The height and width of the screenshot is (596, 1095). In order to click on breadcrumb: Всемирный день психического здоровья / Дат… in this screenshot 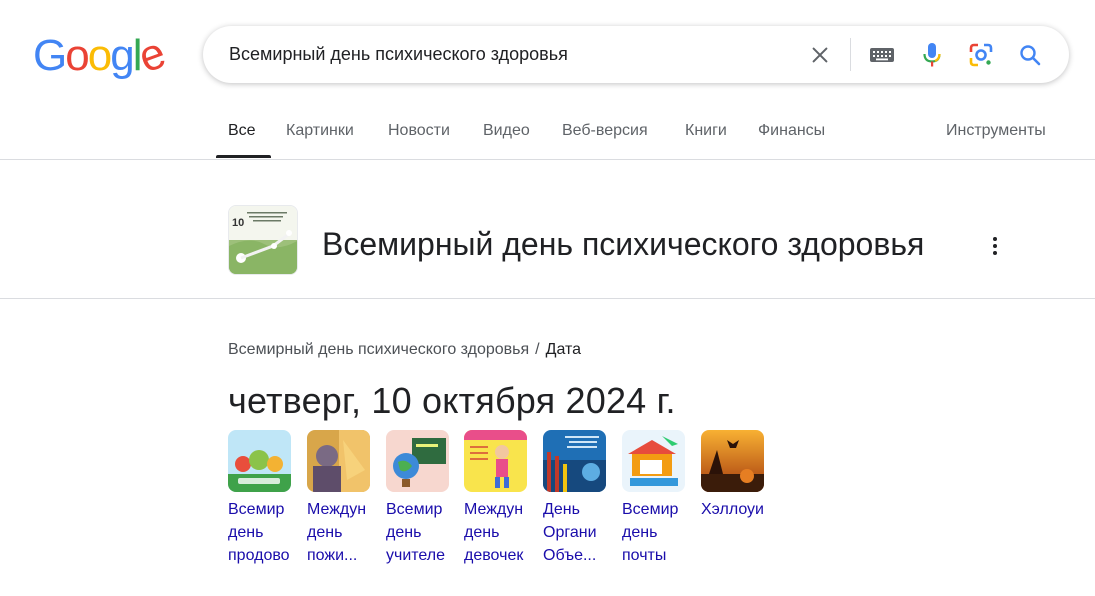, I will do `click(404, 350)`.